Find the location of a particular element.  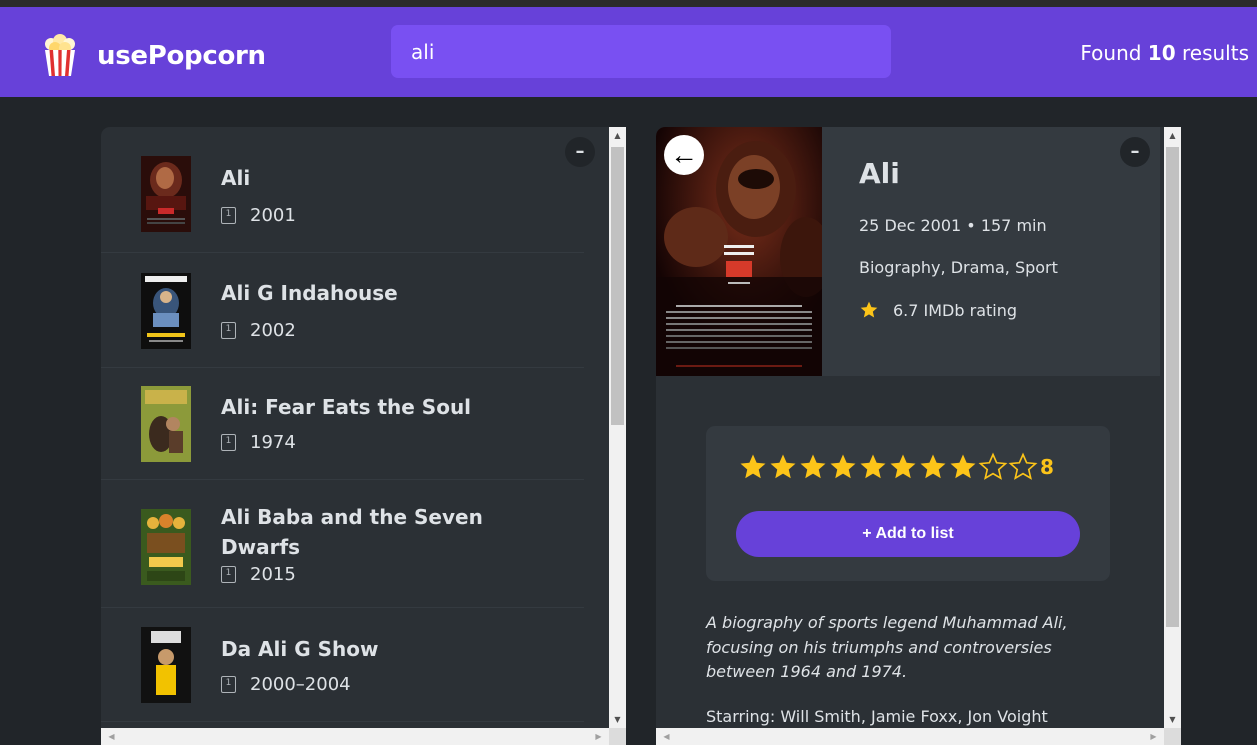

movie-title: Ali is located at coordinates (236, 178).